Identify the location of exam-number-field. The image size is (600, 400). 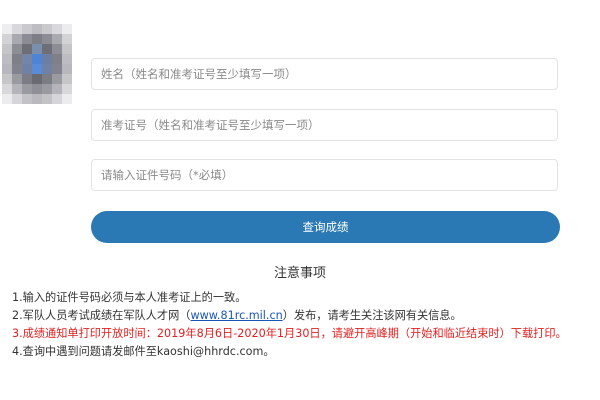
(324, 125).